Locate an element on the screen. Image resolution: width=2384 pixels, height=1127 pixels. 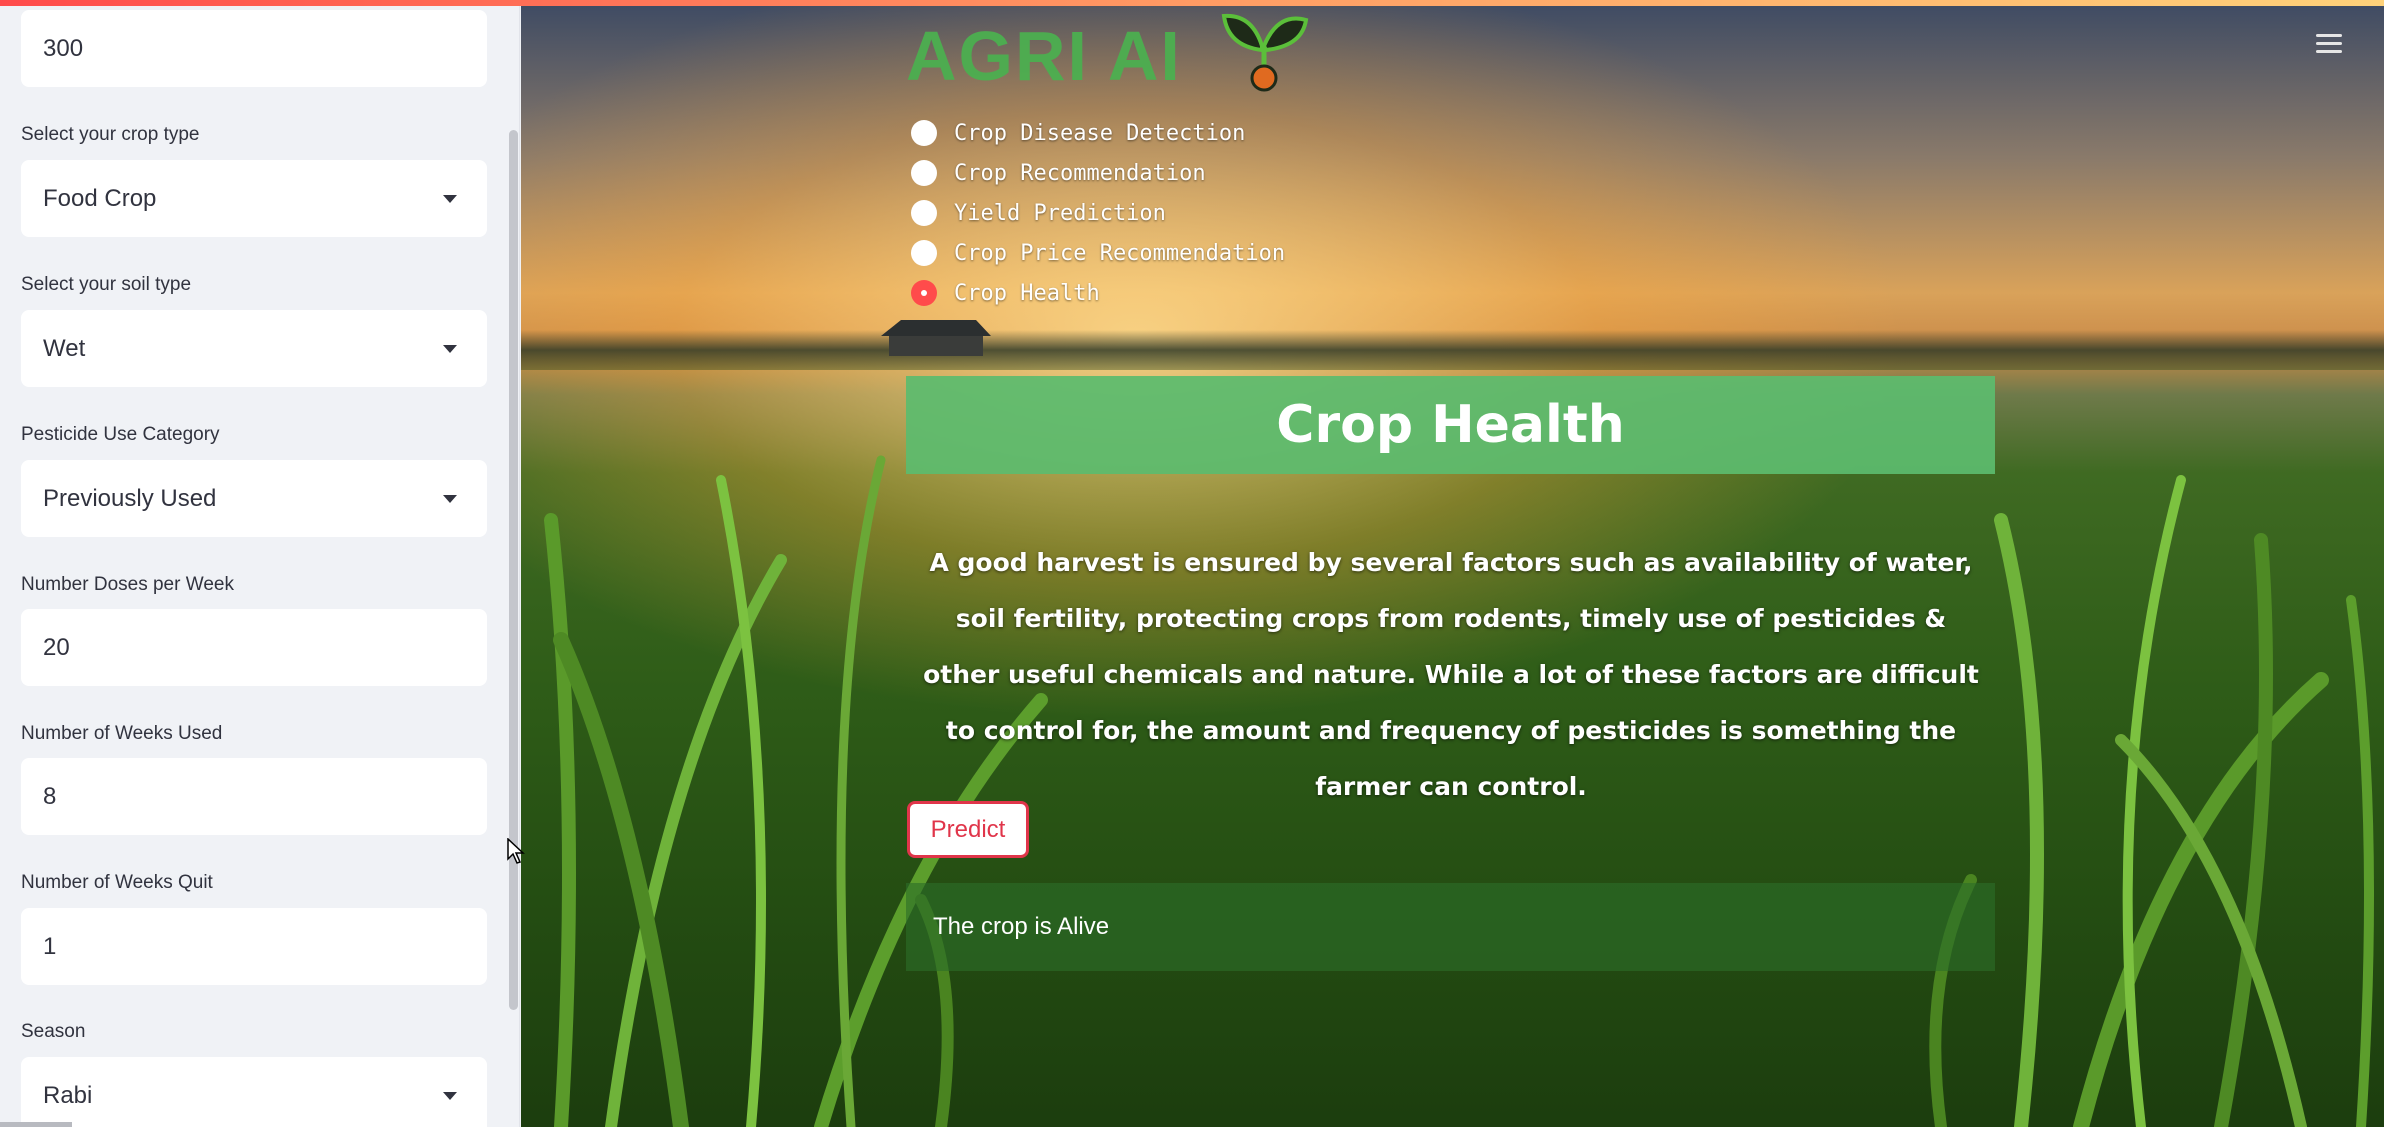
mouse-cursor-icon is located at coordinates (516, 851).